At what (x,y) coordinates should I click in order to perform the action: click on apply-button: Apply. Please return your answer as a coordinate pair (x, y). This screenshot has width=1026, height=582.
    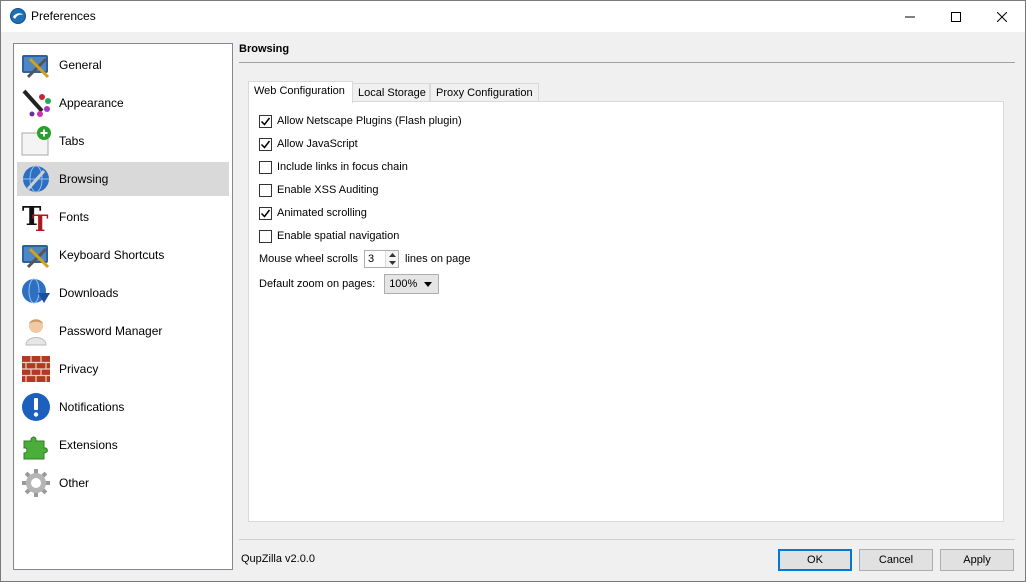
    Looking at the image, I should click on (977, 560).